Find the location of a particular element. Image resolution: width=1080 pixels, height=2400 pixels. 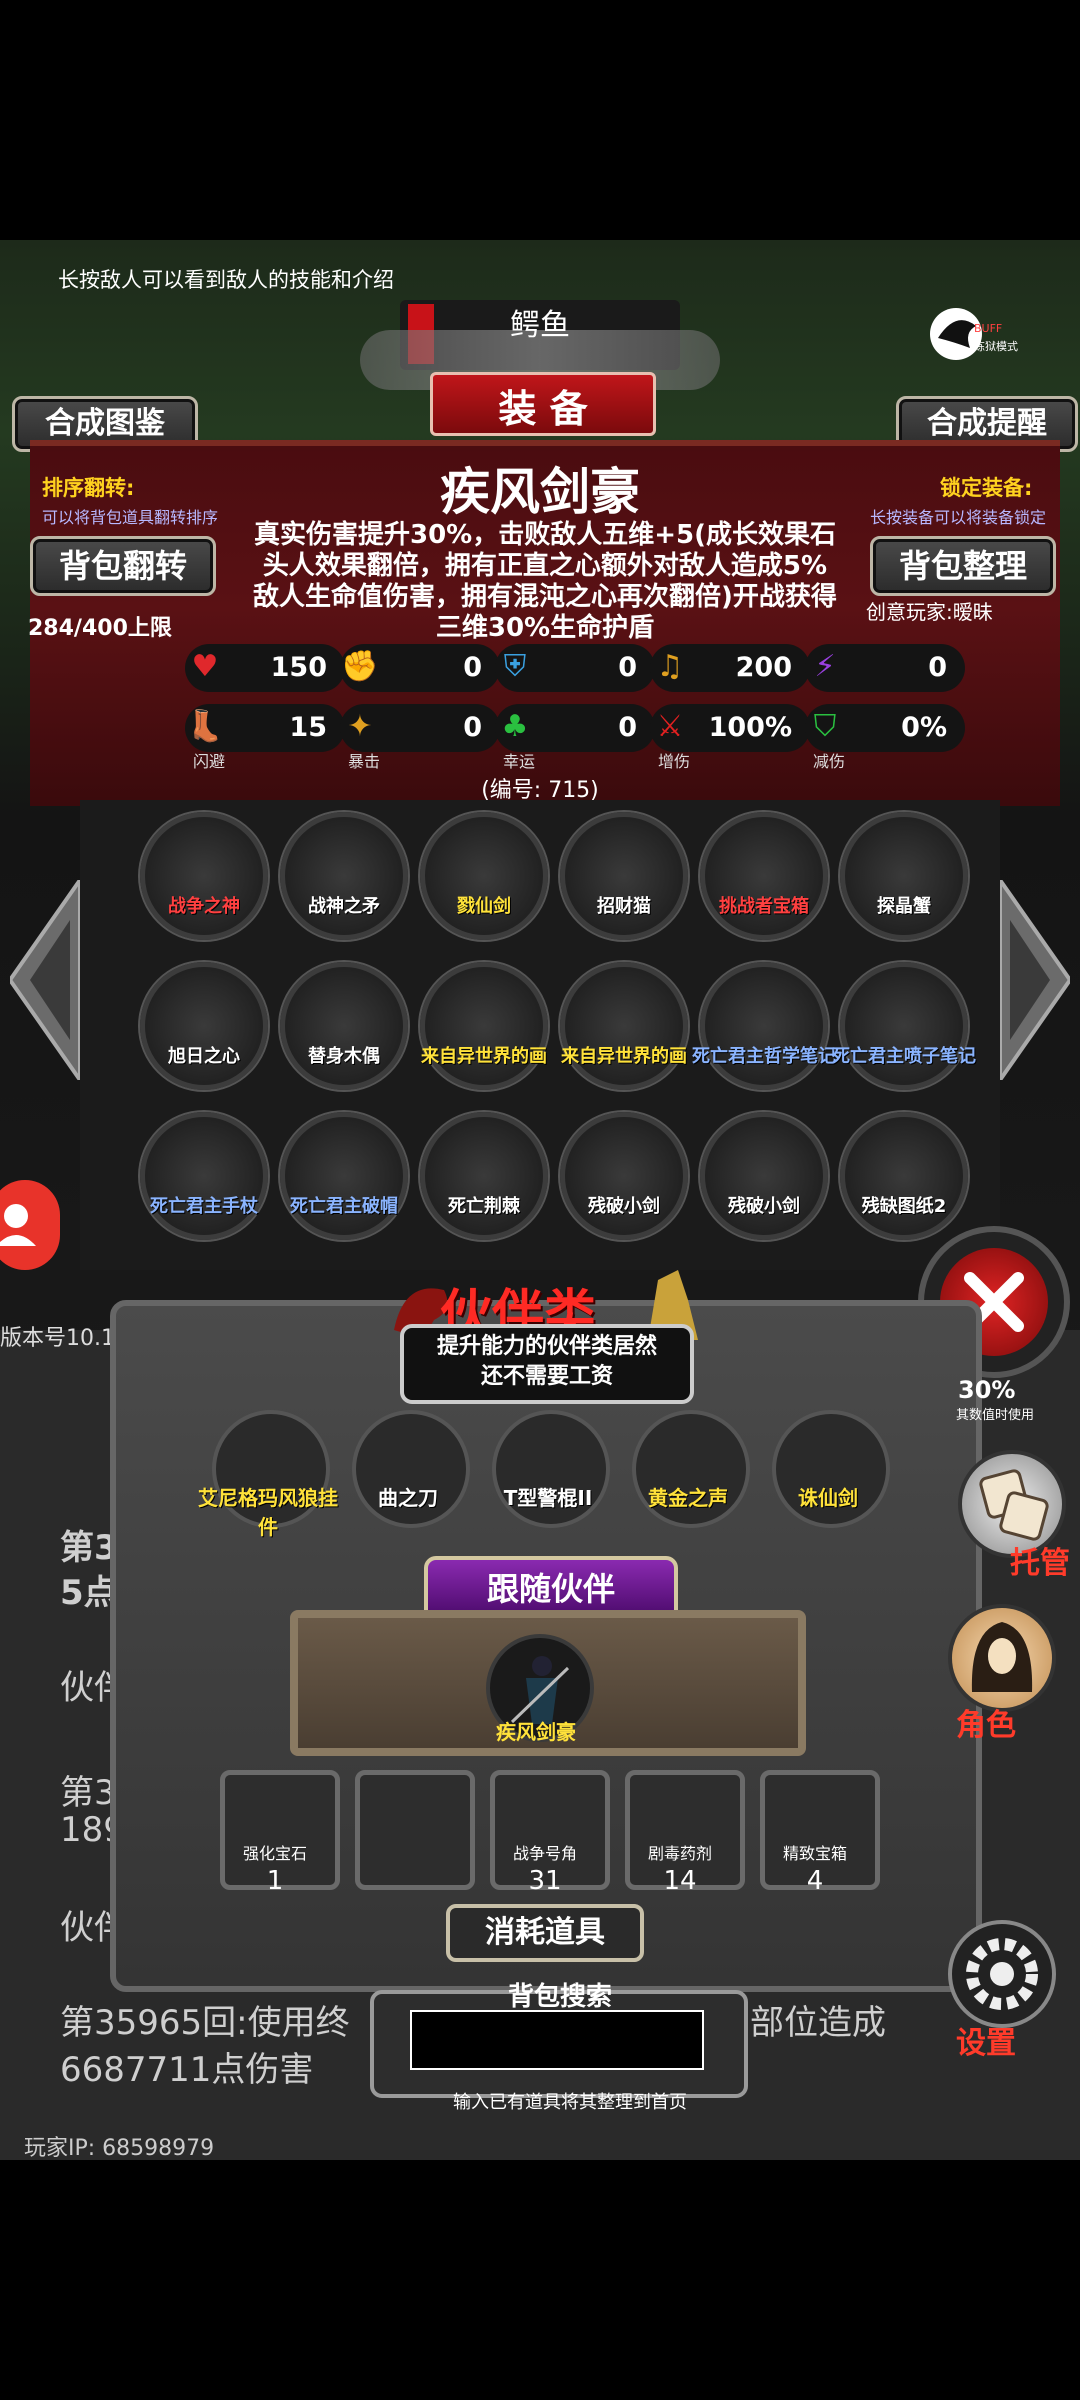

bag-flip-button: 背包翻转 is located at coordinates (123, 566).